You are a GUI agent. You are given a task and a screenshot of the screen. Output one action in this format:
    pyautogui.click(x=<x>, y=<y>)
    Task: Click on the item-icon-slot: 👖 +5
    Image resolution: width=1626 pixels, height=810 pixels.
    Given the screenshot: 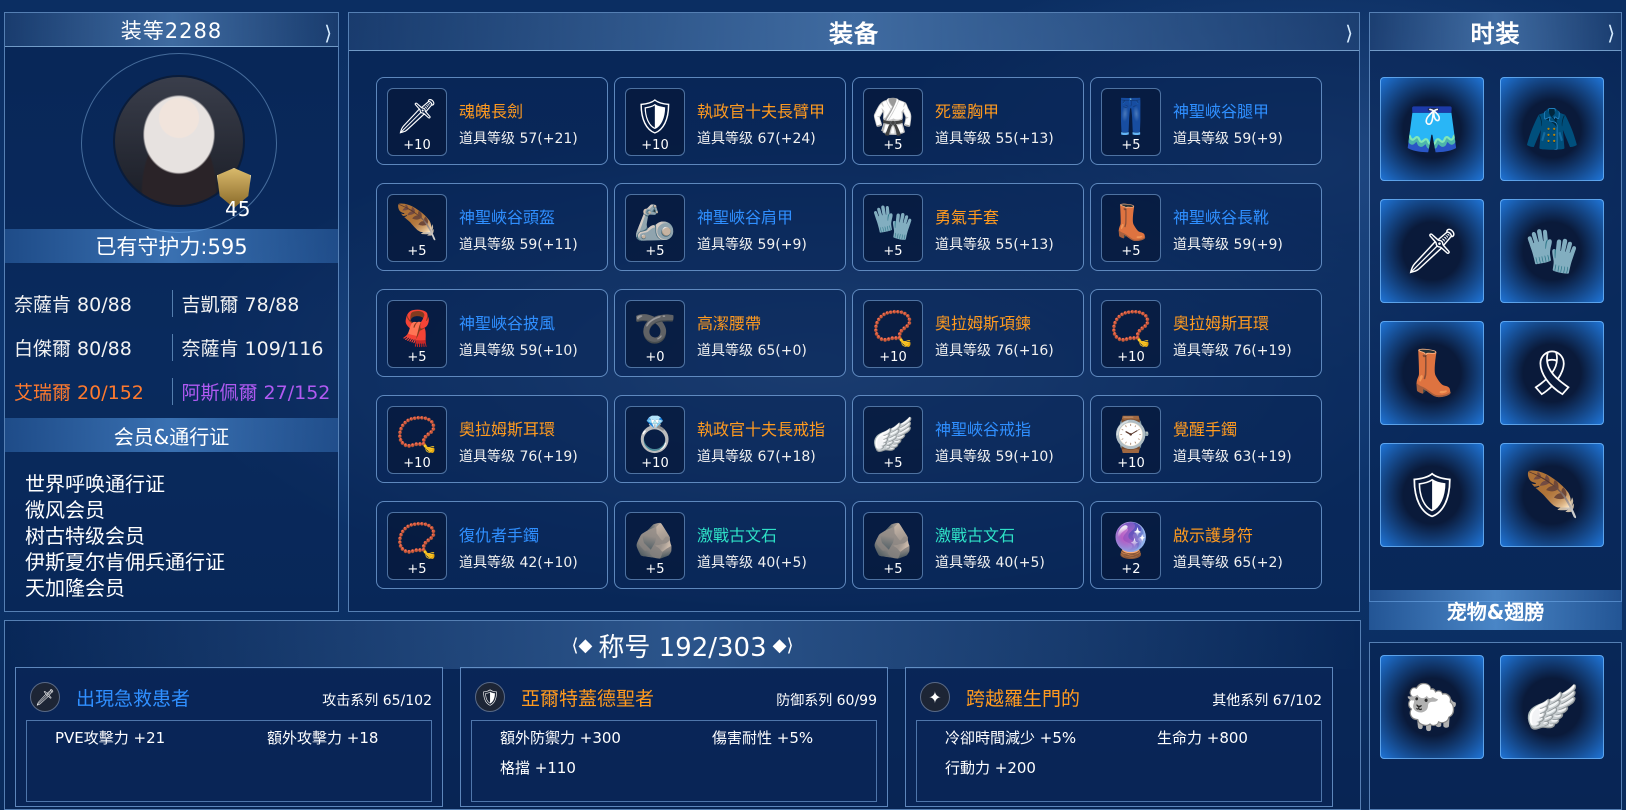 What is the action you would take?
    pyautogui.click(x=1131, y=122)
    